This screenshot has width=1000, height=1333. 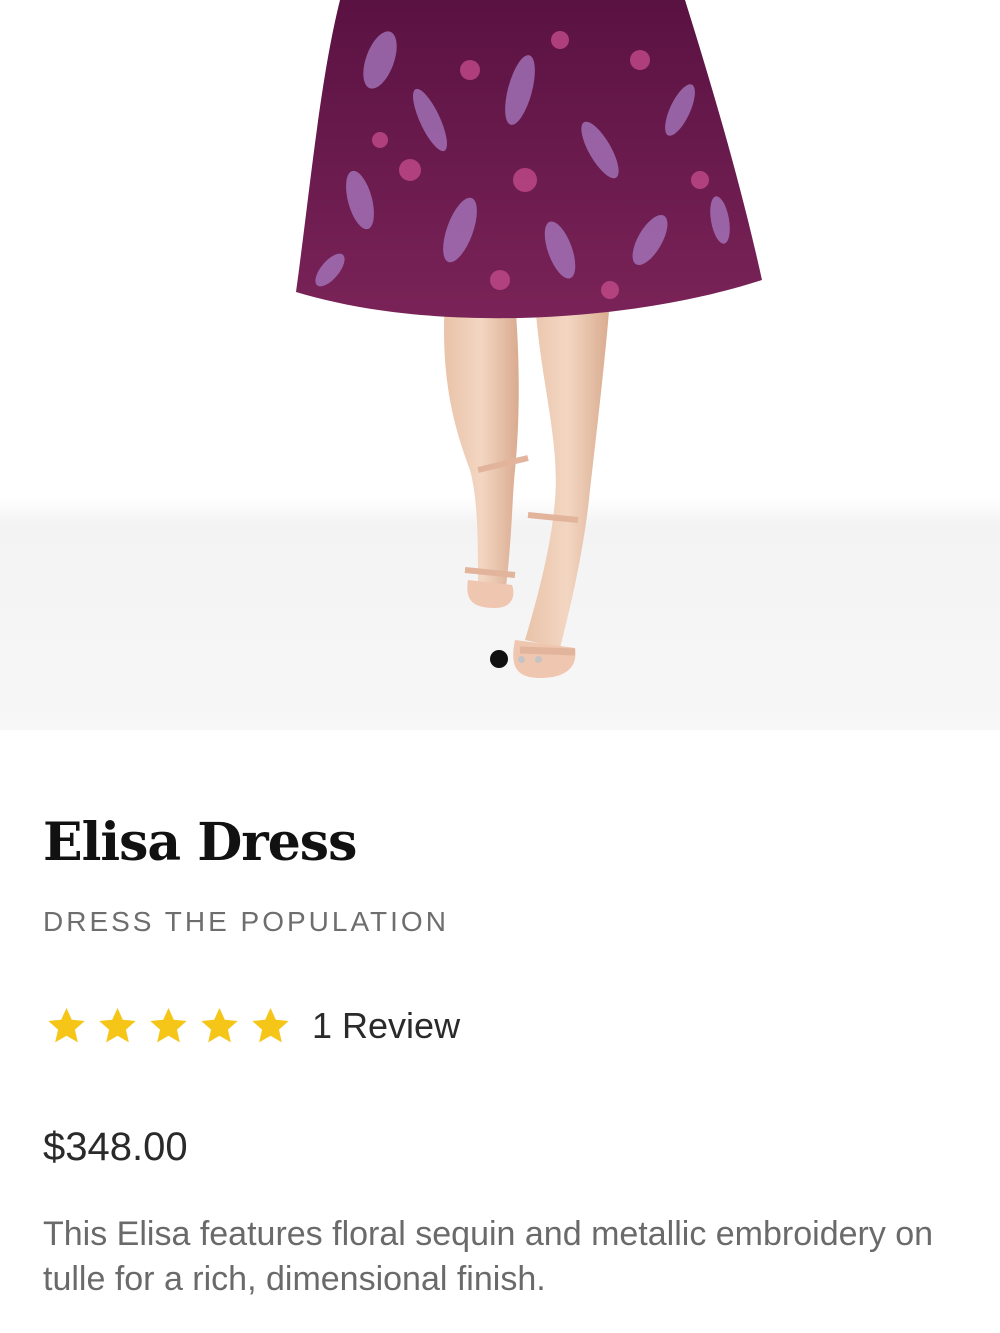 What do you see at coordinates (246, 922) in the screenshot?
I see `brand-name: DRESS THE POPULATION` at bounding box center [246, 922].